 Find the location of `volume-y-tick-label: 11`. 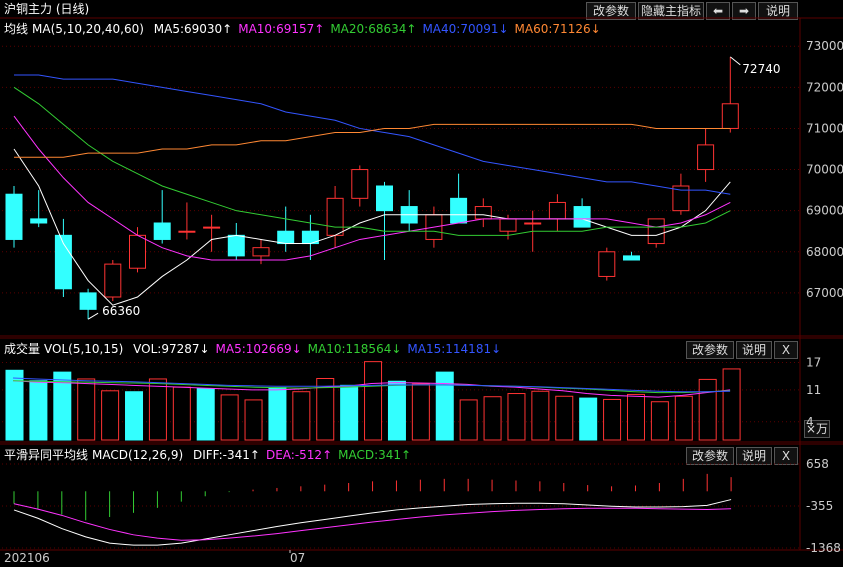

volume-y-tick-label: 11 is located at coordinates (813, 390).